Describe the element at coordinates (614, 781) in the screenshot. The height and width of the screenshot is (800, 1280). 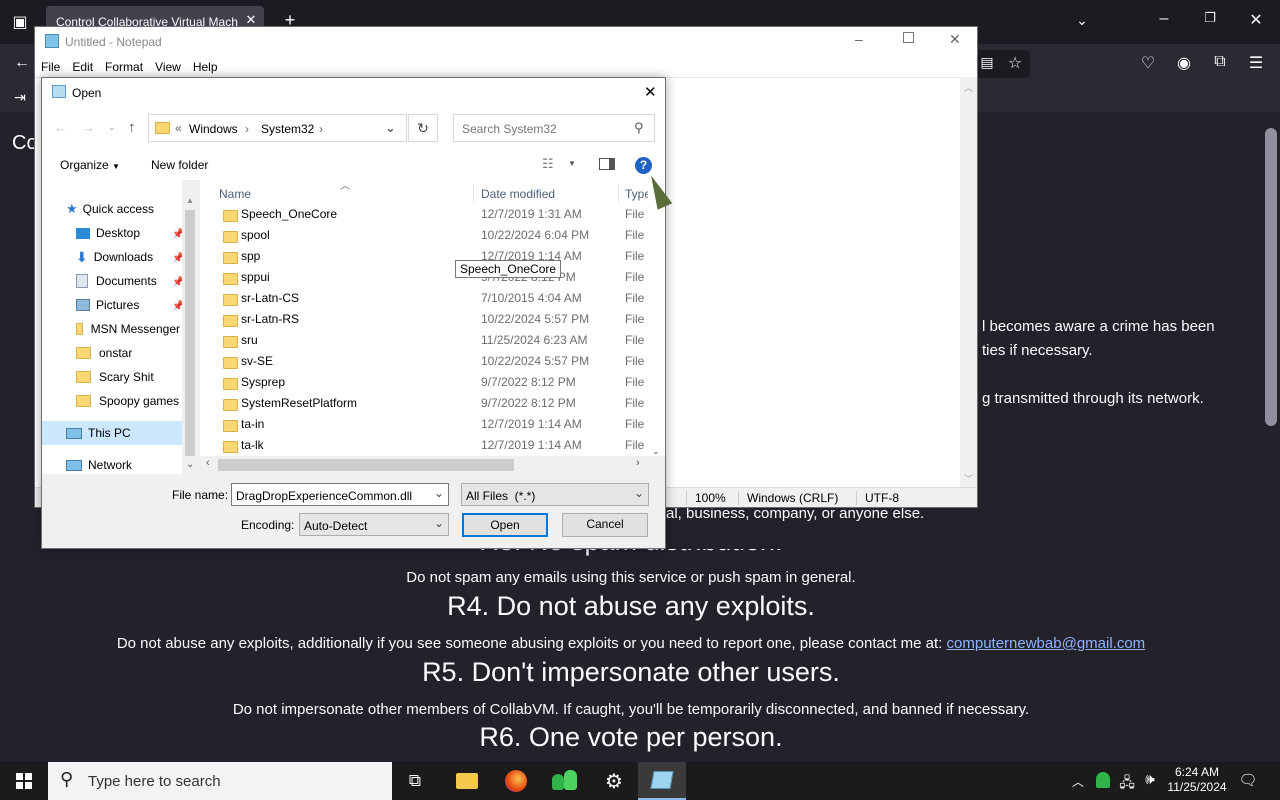
I see `settings-gear-icon: ⚙` at that location.